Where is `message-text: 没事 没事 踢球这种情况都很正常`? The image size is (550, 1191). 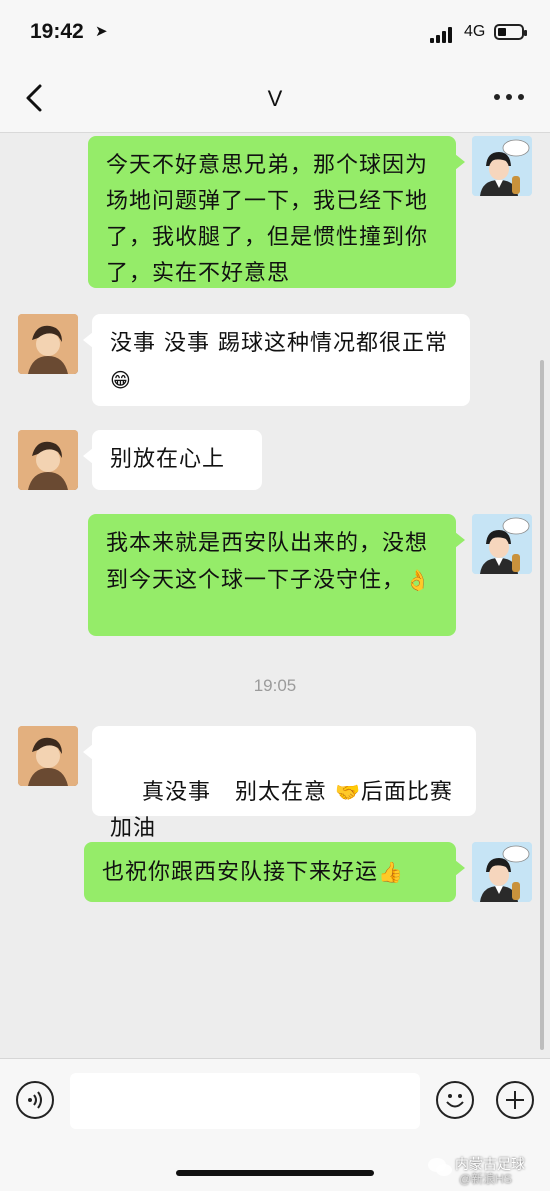
message-text: 没事 没事 踢球这种情况都很正常 is located at coordinates (279, 343).